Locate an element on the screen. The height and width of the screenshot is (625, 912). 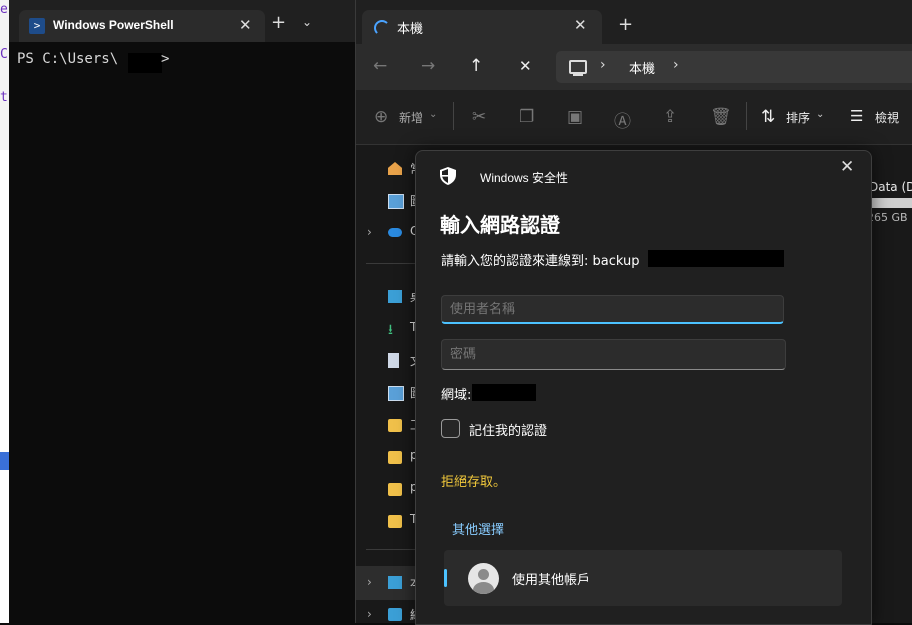
nav-item-folder: T is located at coordinates (387, 521).